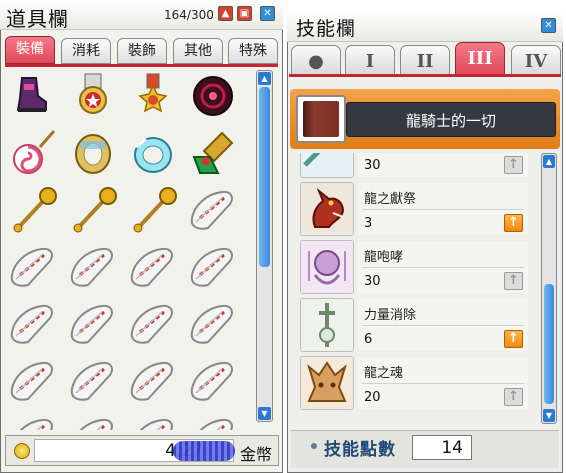 This screenshot has width=566, height=473. I want to click on mace-icon, so click(155, 210).